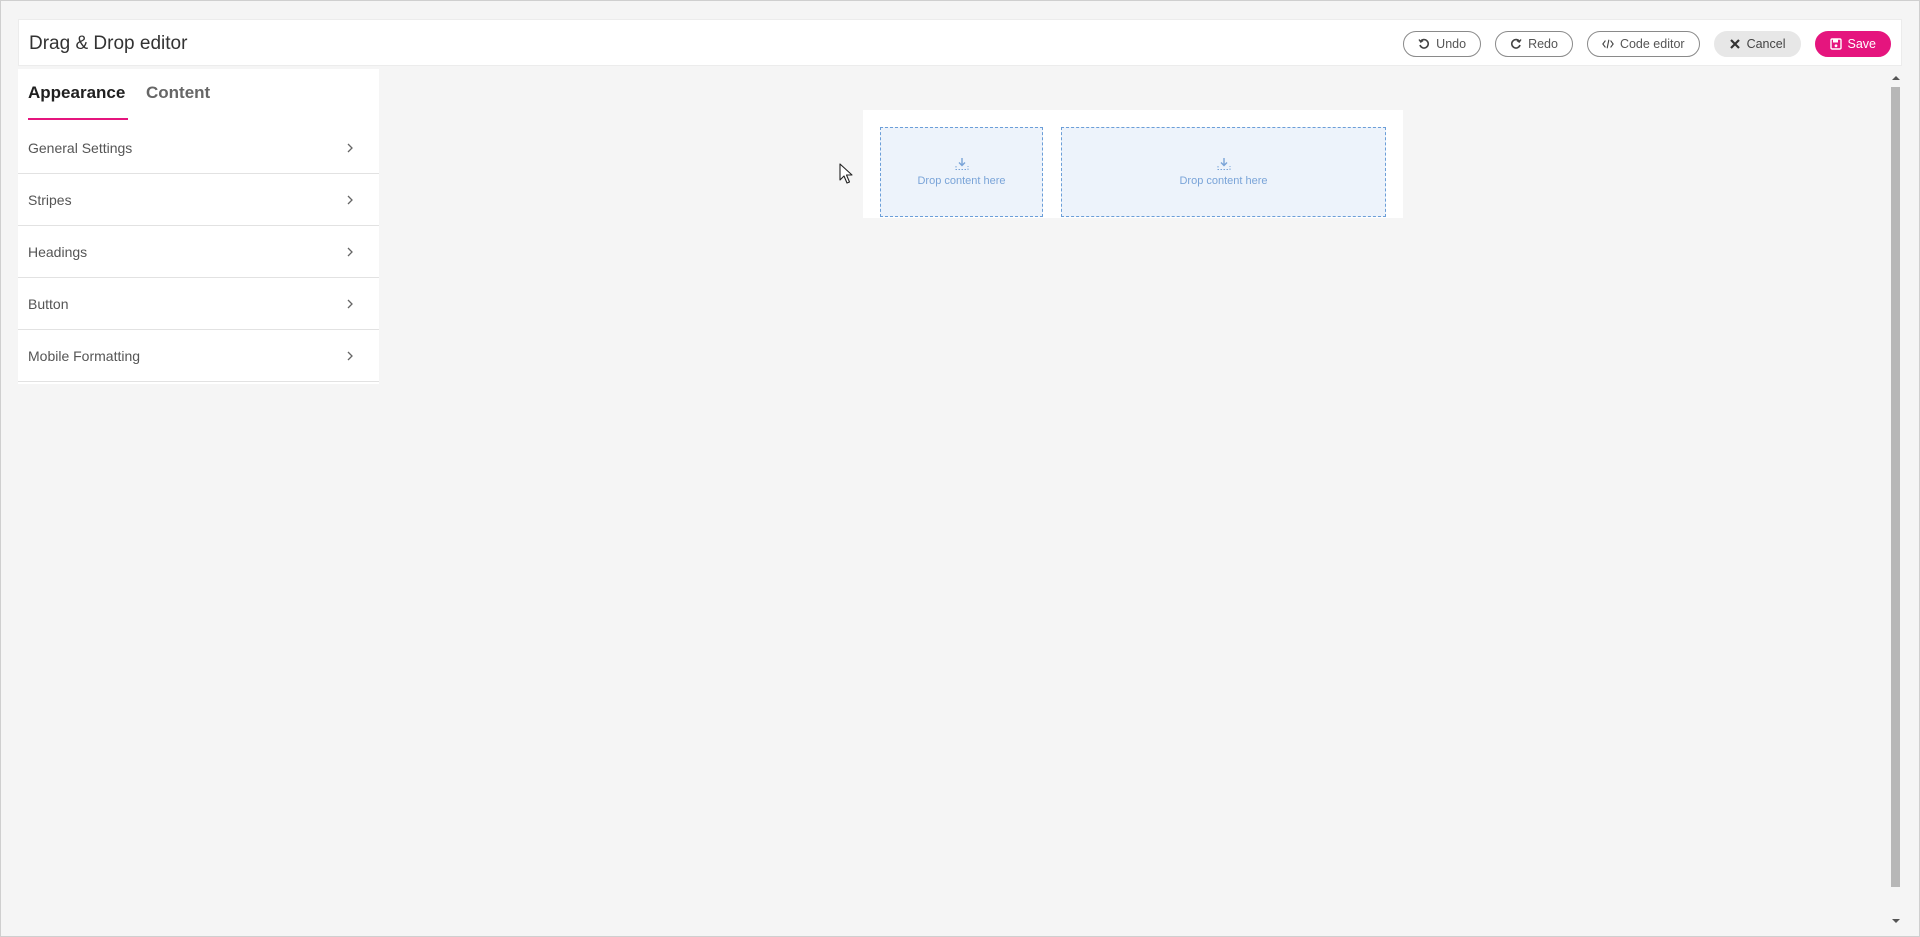  What do you see at coordinates (846, 173) in the screenshot?
I see `mouse-cursor-icon` at bounding box center [846, 173].